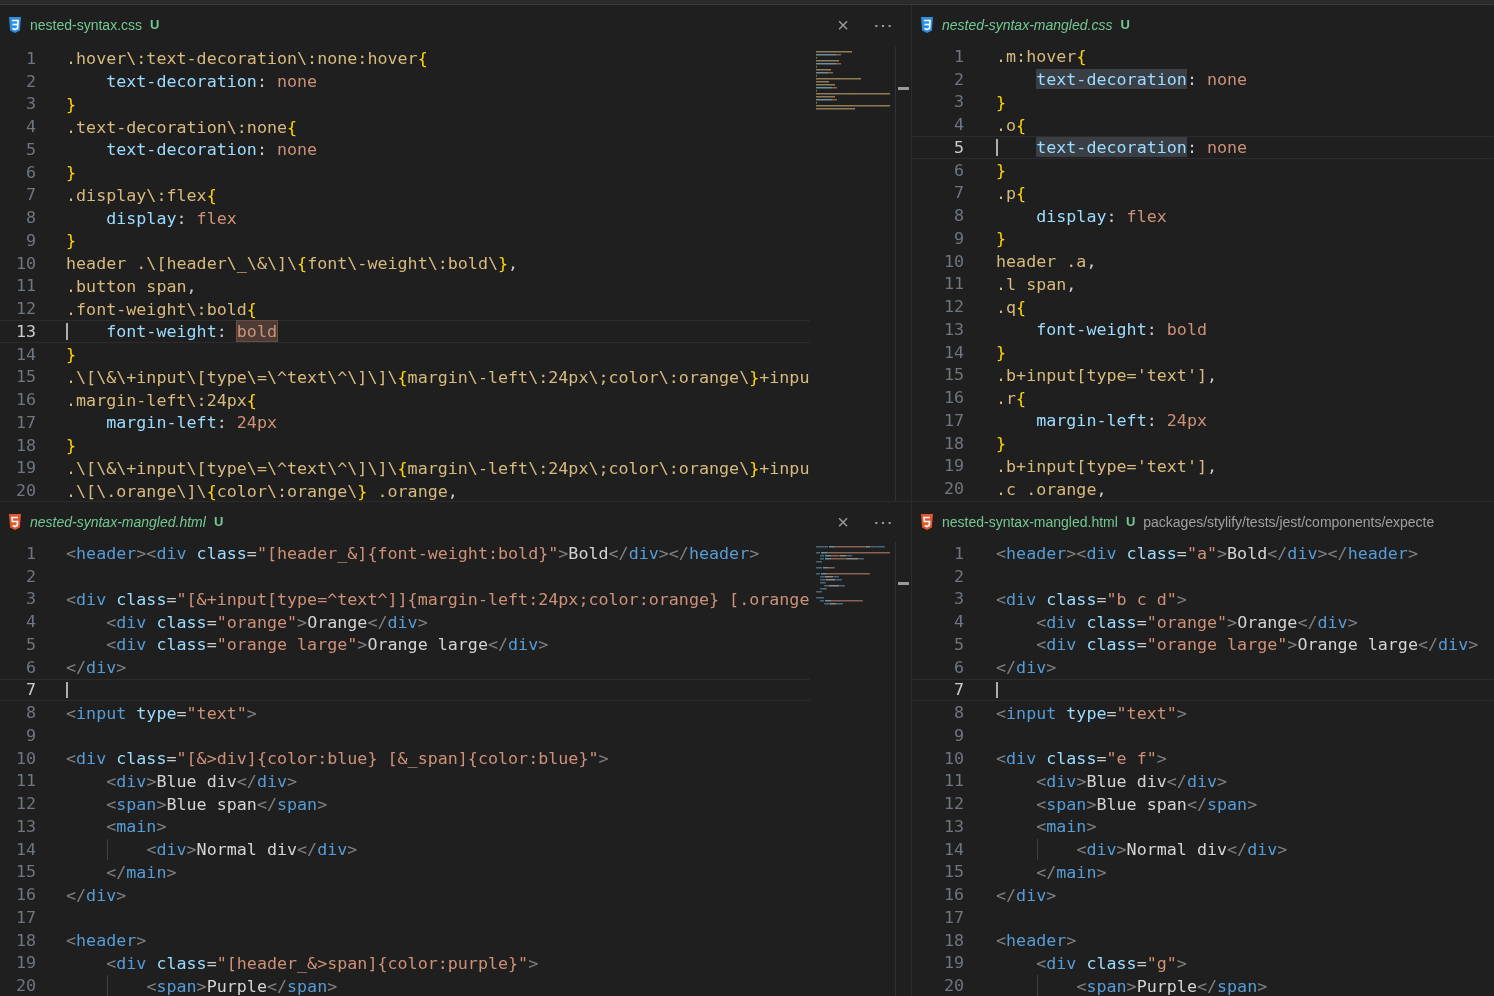 The image size is (1494, 996). I want to click on editor-tab: nested-syntax-mangled.css U, so click(1025, 25).